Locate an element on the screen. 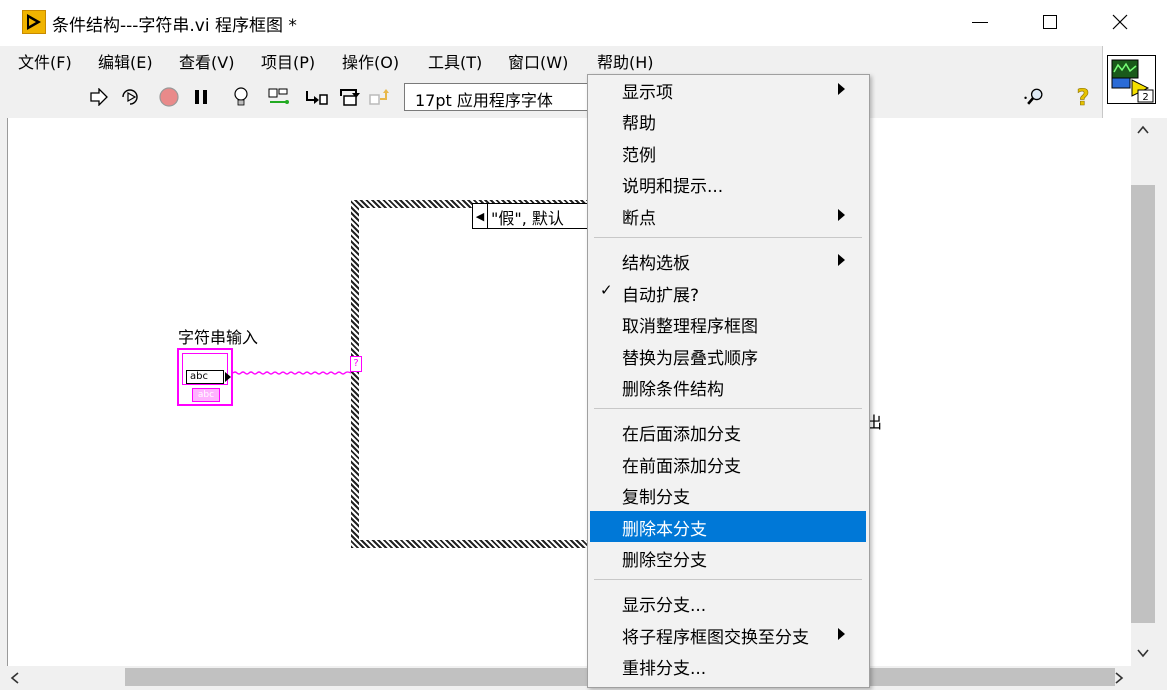 This screenshot has width=1167, height=690. step-over-icon is located at coordinates (350, 97).